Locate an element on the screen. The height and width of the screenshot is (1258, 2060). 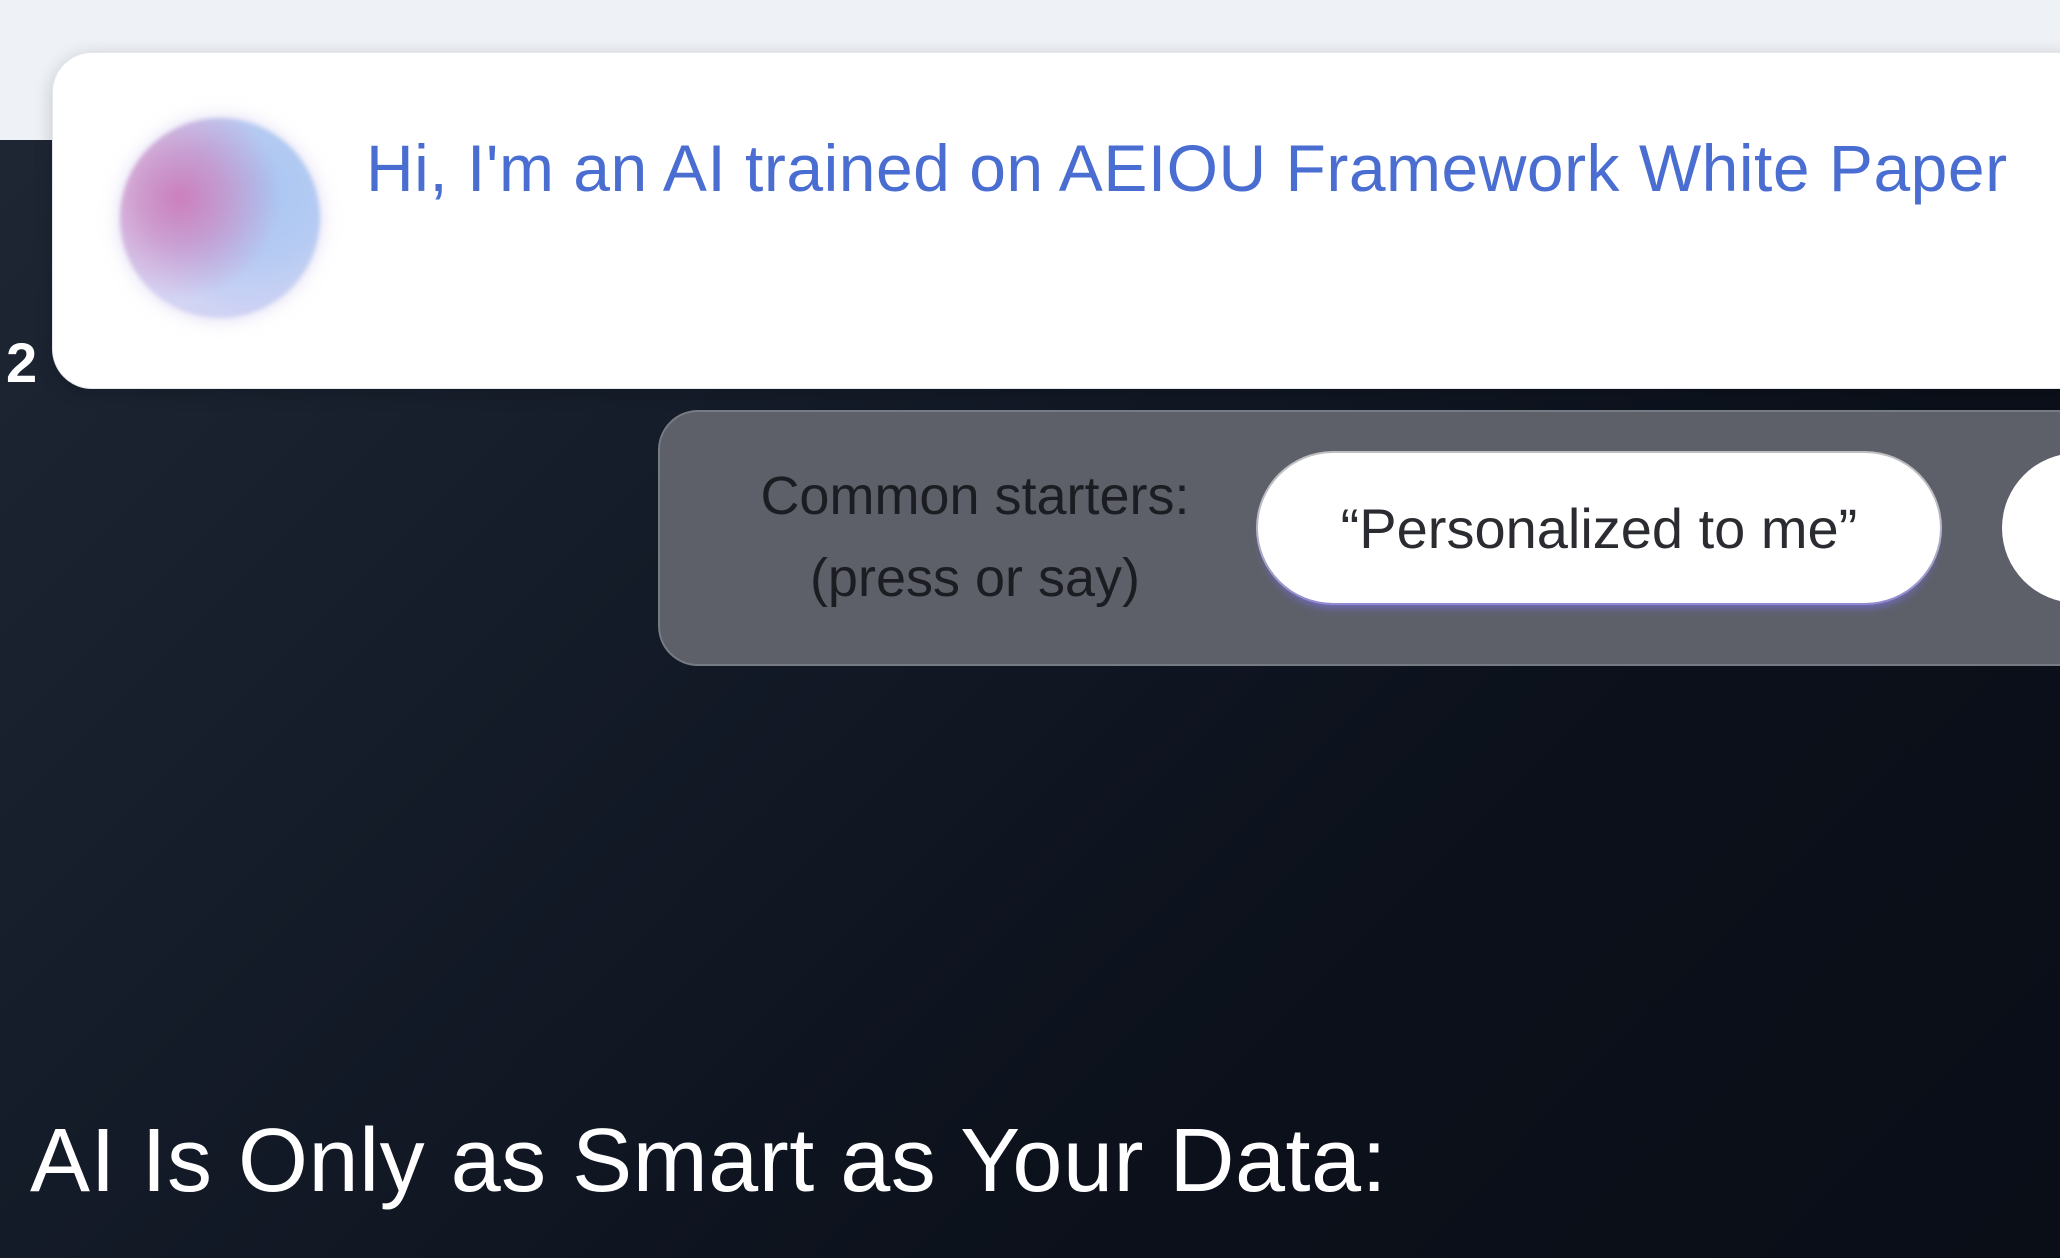
page-heading: AI Is Only as Smart as Your Data: is located at coordinates (709, 1161).